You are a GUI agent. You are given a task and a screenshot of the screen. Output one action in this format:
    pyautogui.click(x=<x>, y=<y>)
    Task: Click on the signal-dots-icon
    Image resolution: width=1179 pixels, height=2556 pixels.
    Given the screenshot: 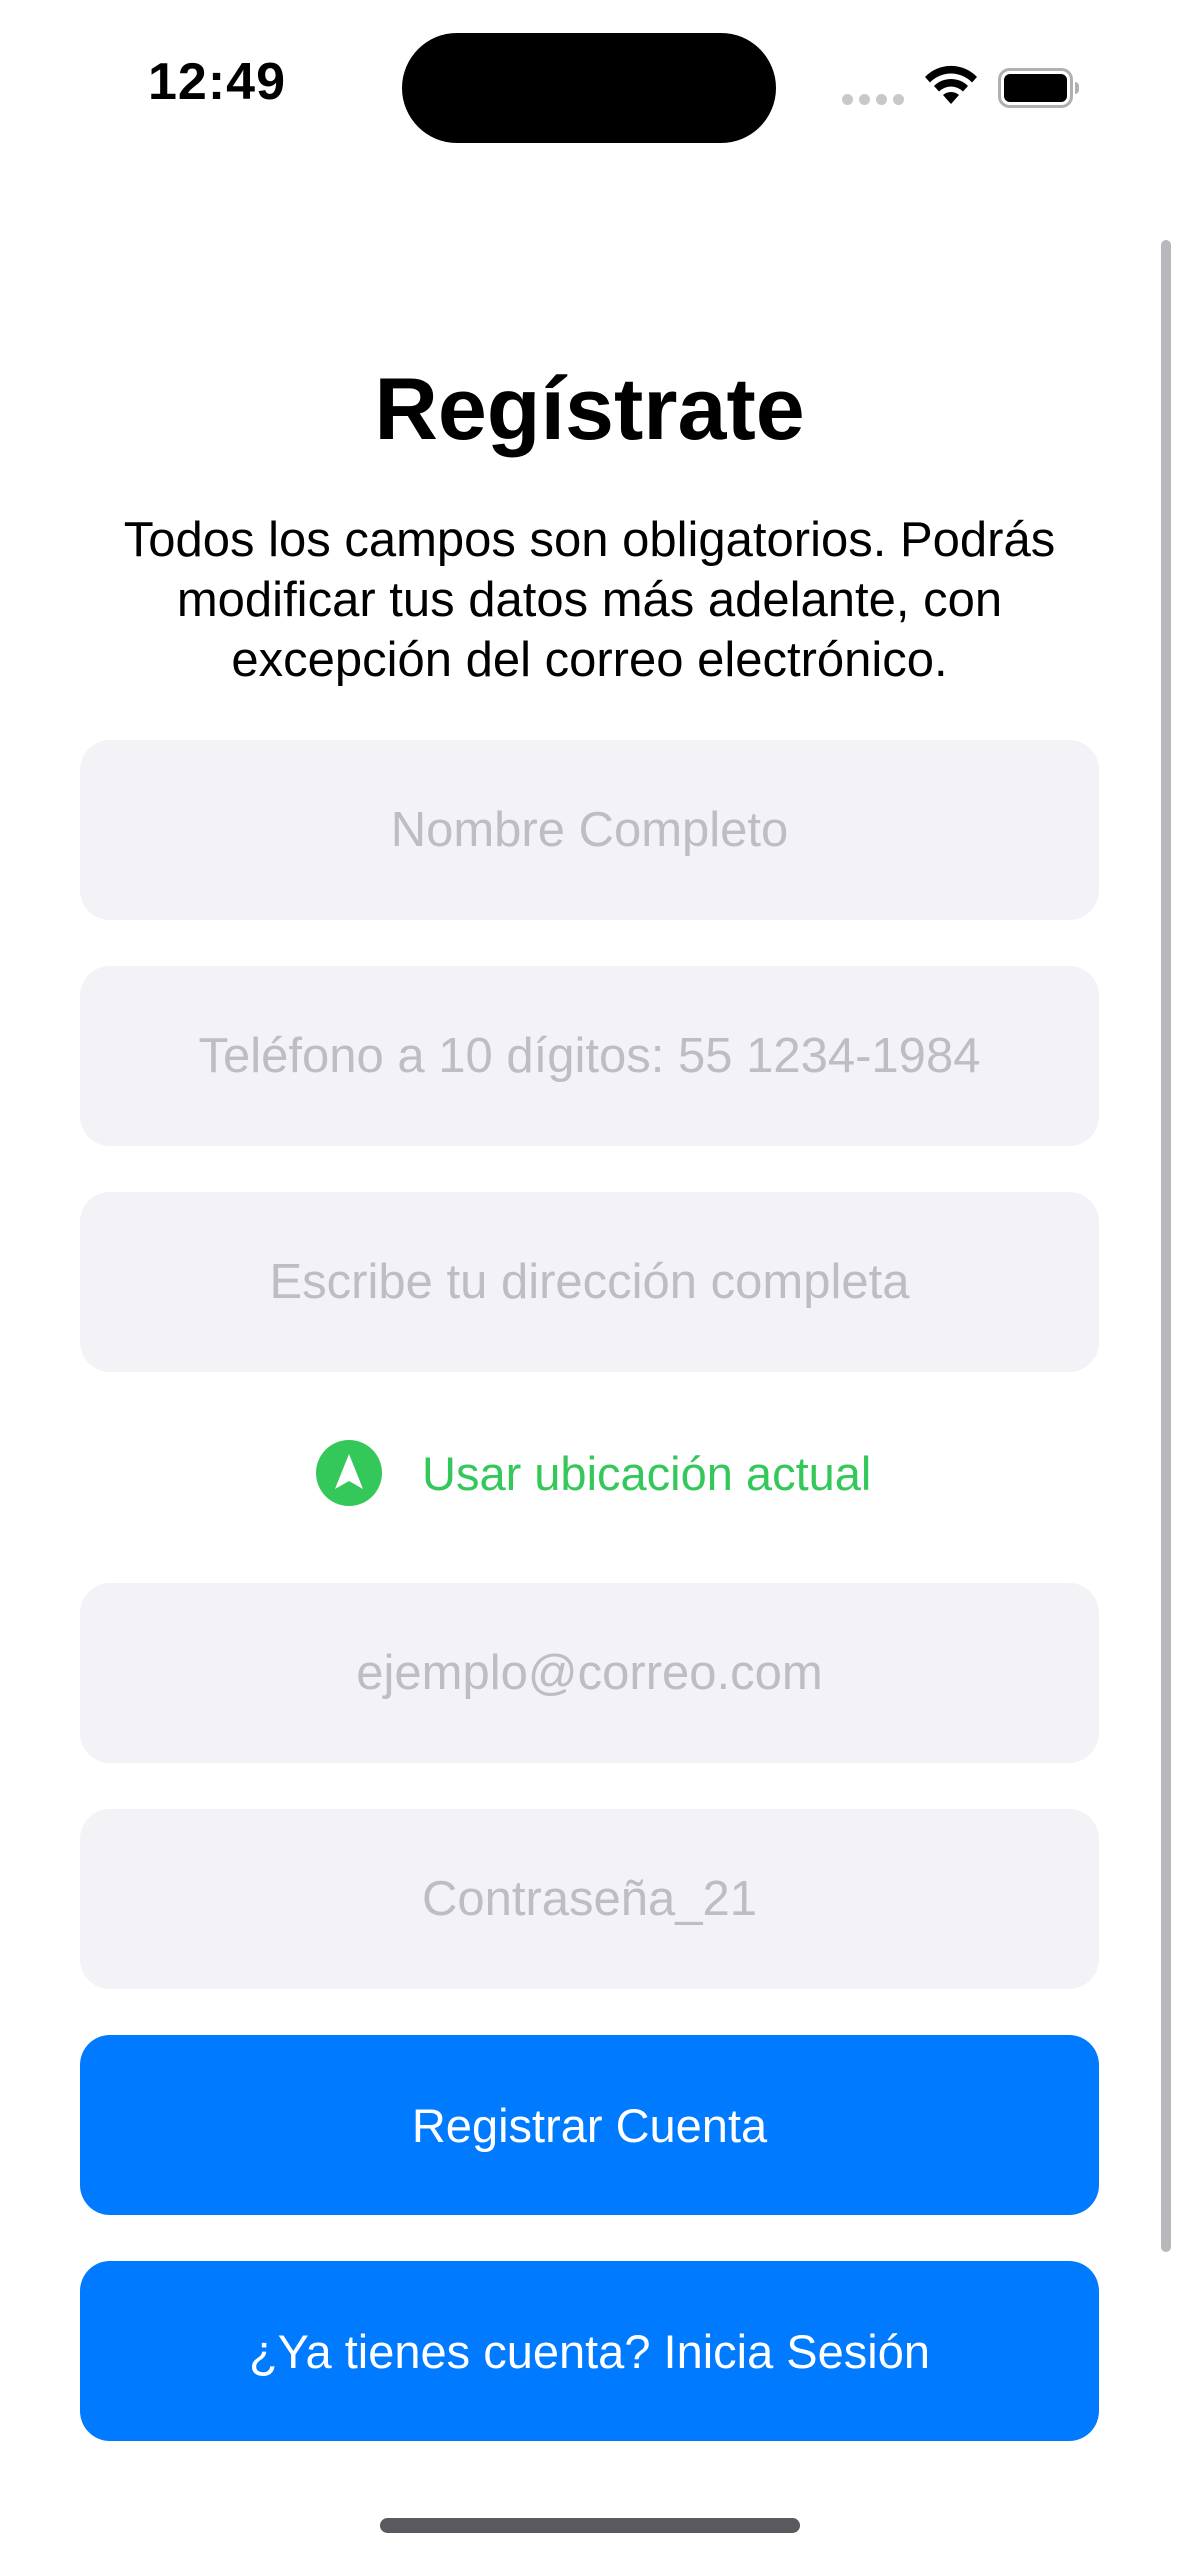 What is the action you would take?
    pyautogui.click(x=873, y=99)
    